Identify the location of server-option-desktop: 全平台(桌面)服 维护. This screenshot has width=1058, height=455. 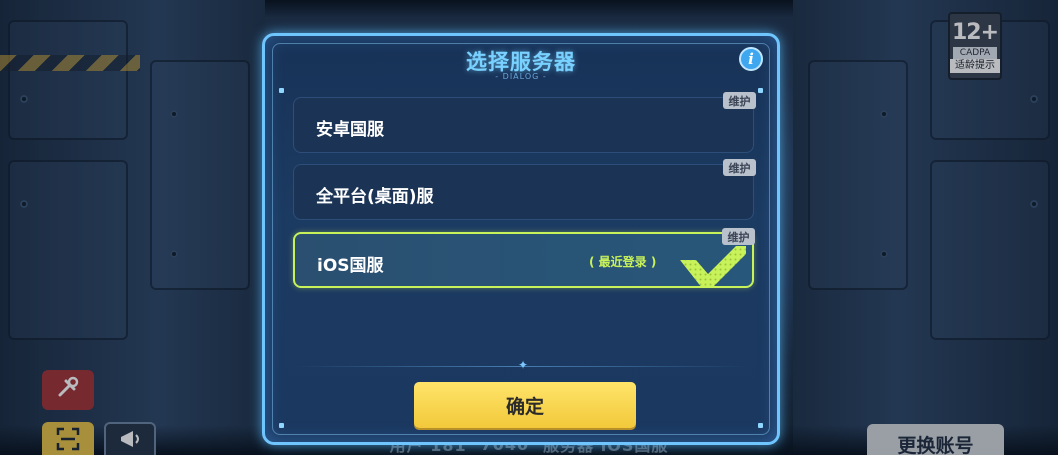
(524, 189).